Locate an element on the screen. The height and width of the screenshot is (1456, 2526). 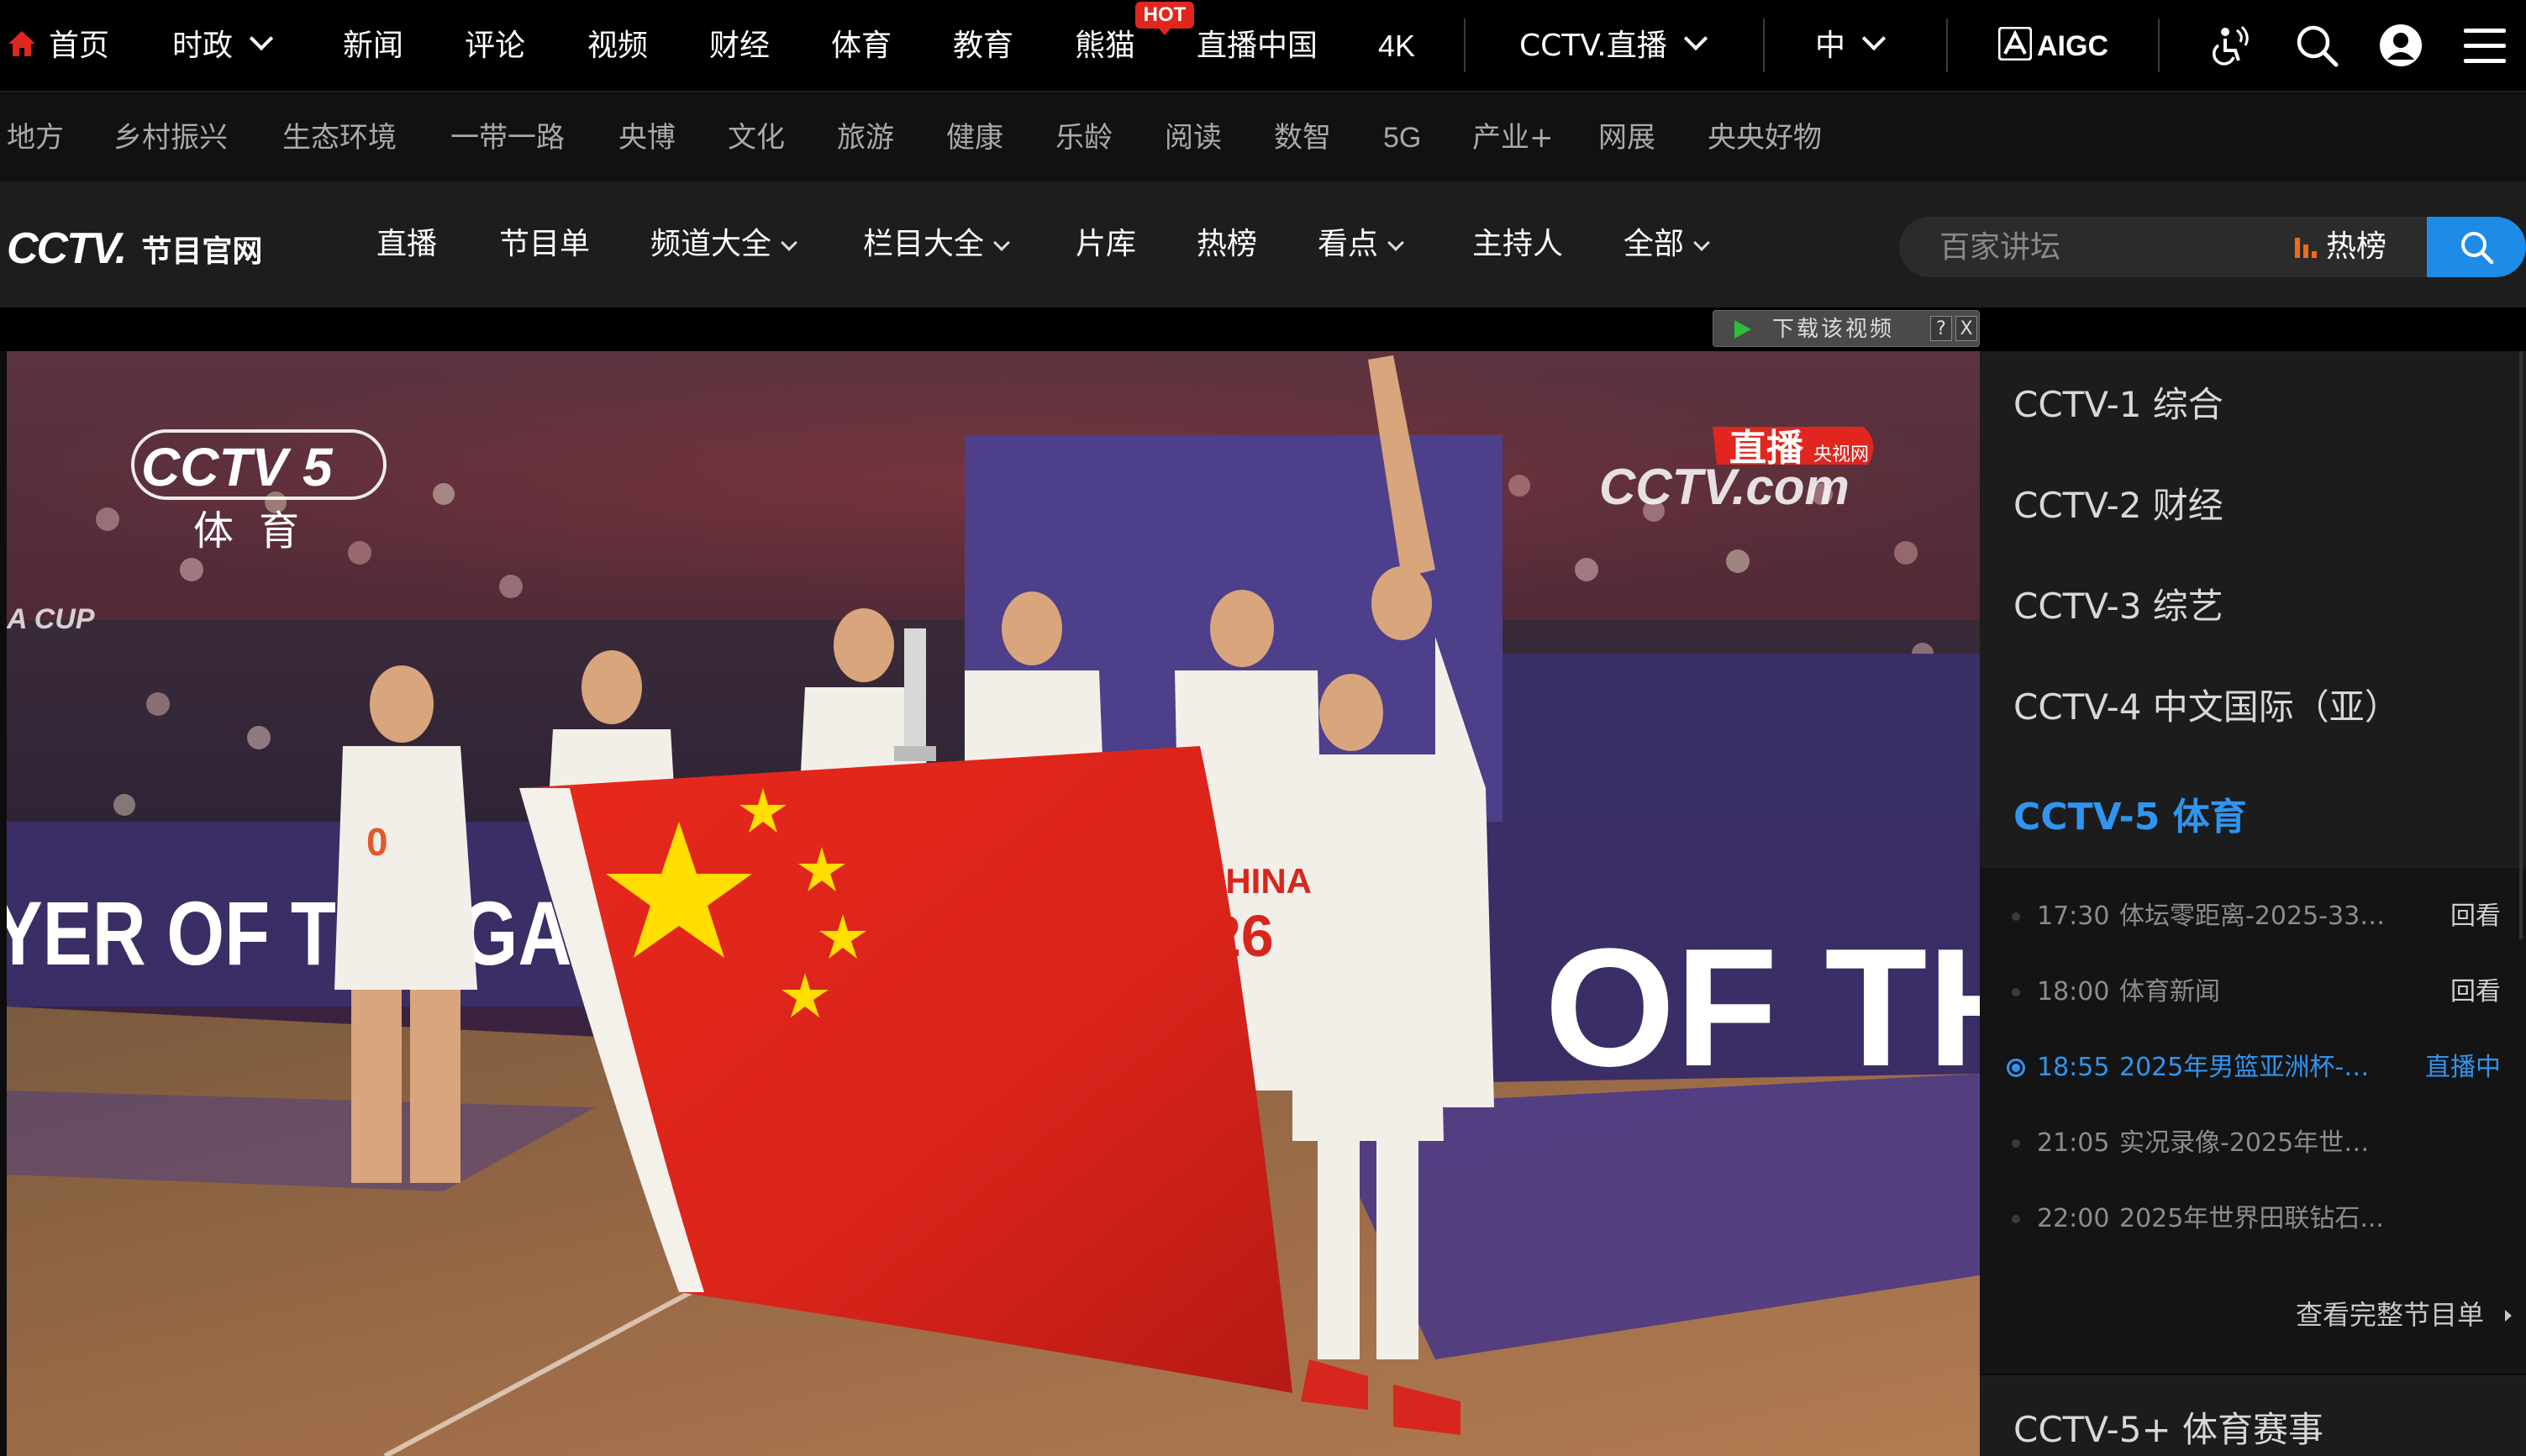
nav-finance: 财经 is located at coordinates (739, 46).